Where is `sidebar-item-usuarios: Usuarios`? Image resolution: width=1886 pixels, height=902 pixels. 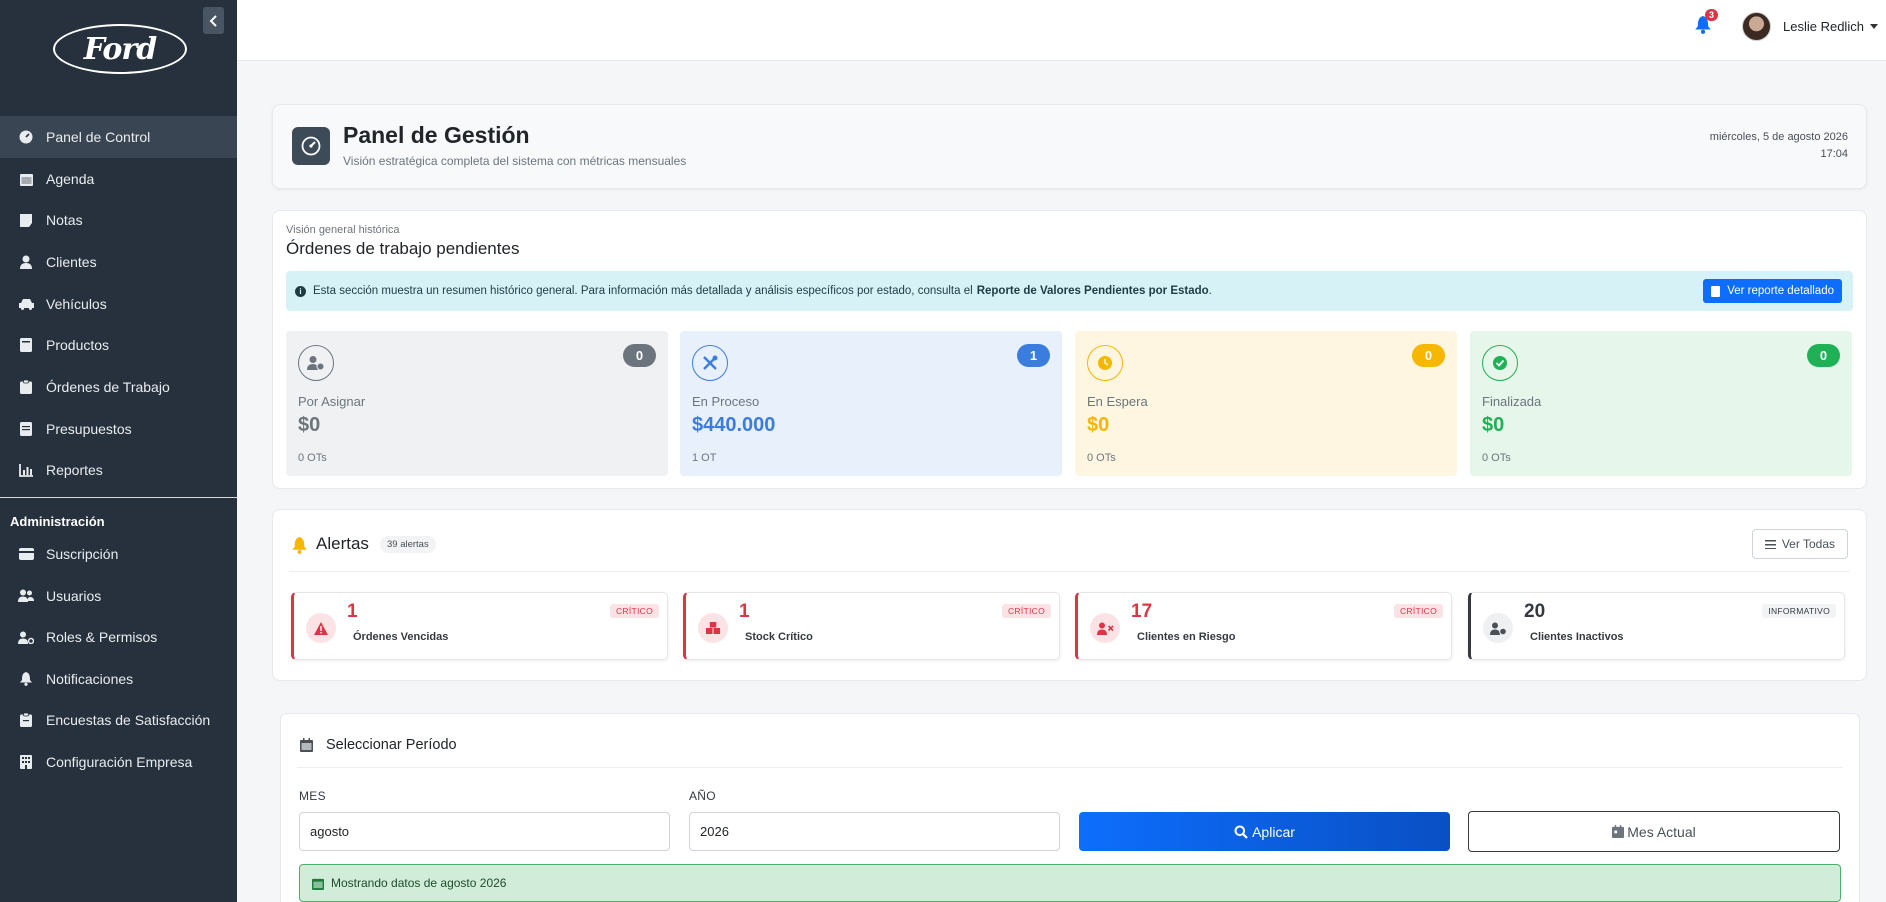 sidebar-item-usuarios: Usuarios is located at coordinates (118, 596).